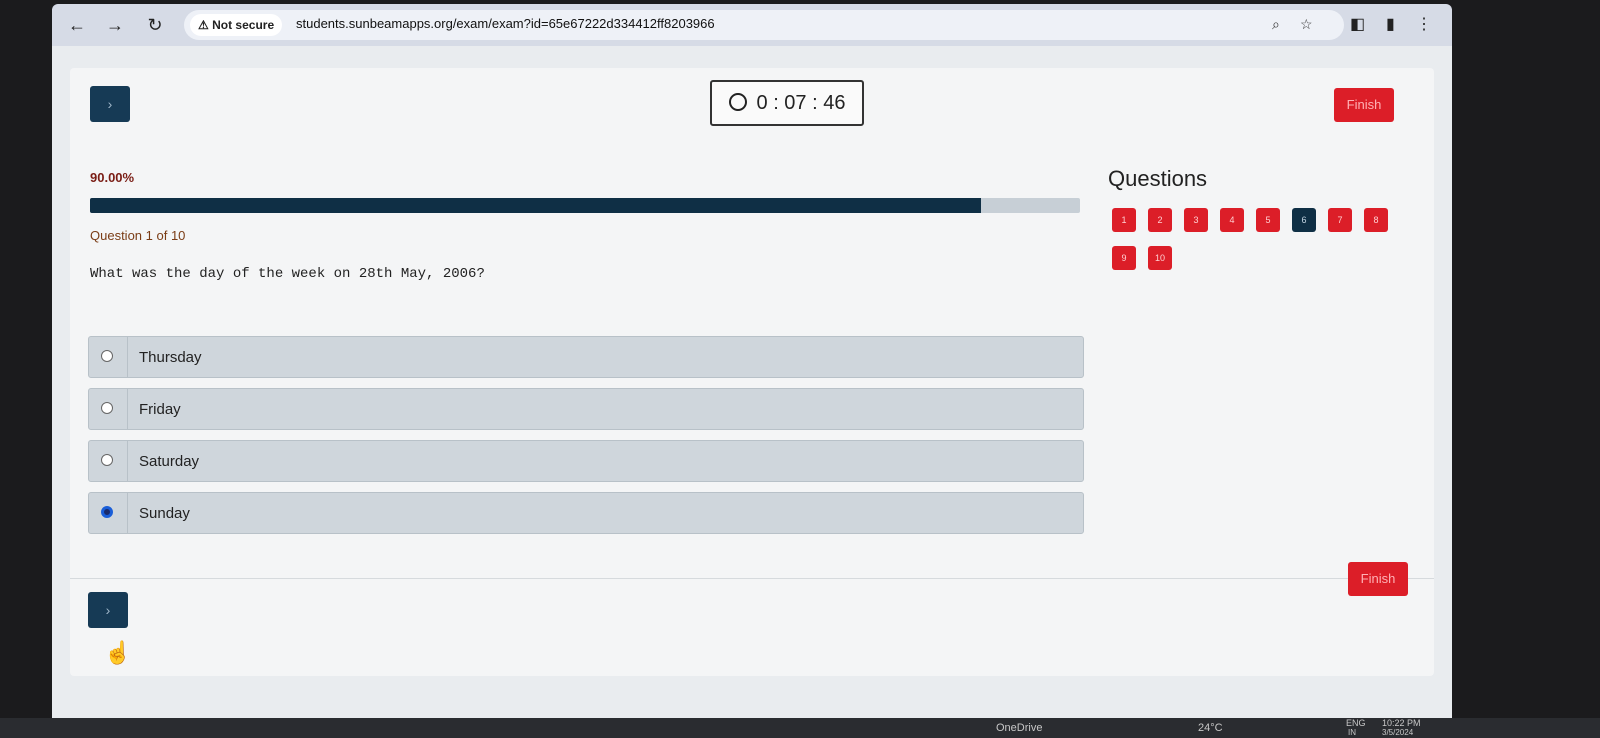 The image size is (1600, 738). Describe the element at coordinates (118, 652) in the screenshot. I see `hand-cursor-icon: ☝` at that location.